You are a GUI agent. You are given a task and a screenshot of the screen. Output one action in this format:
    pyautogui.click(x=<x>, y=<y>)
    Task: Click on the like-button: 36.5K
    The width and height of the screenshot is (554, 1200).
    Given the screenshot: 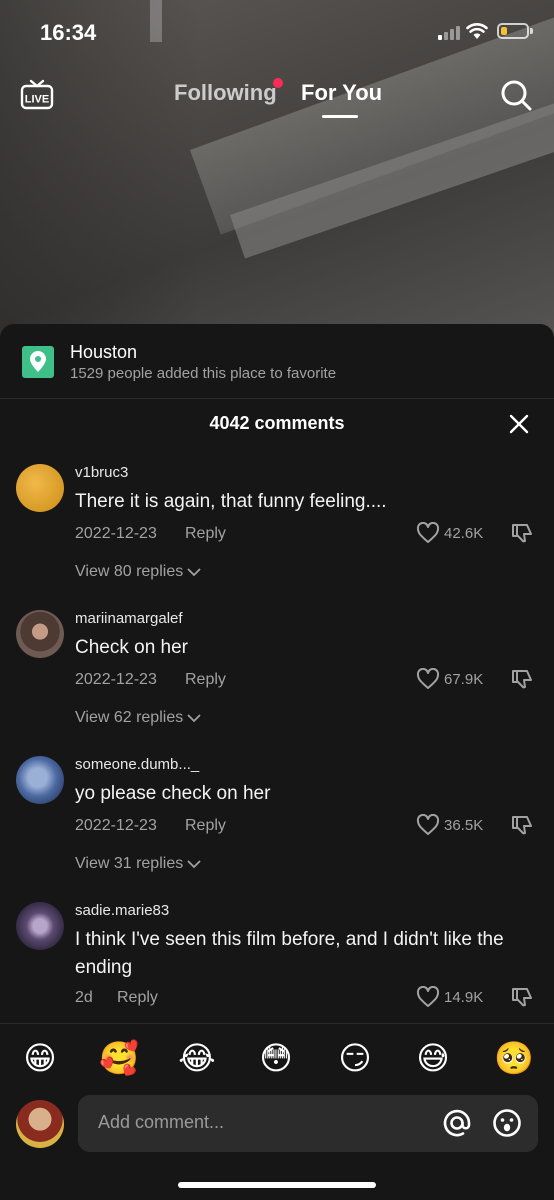 What is the action you would take?
    pyautogui.click(x=449, y=825)
    